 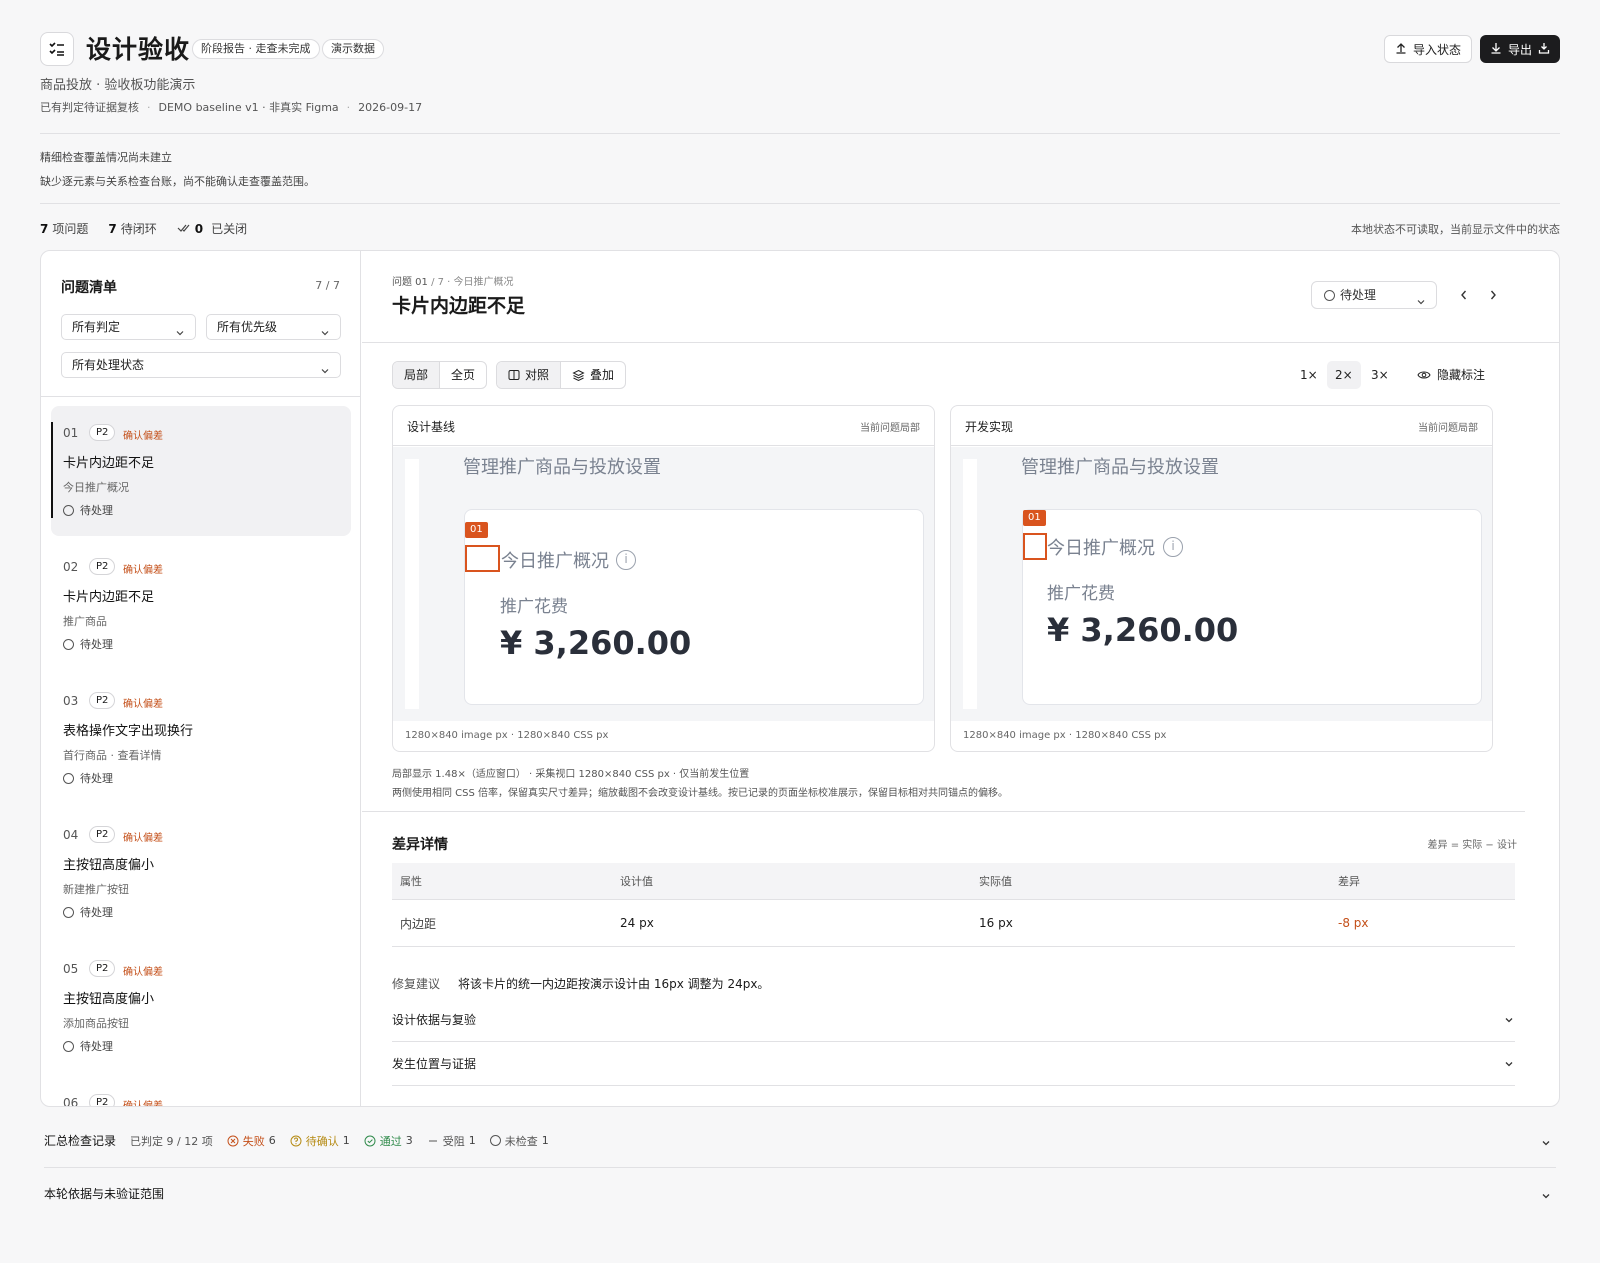 I want to click on meta-baseline: DEMO baseline v1 · 非真实 Figma, so click(x=248, y=107).